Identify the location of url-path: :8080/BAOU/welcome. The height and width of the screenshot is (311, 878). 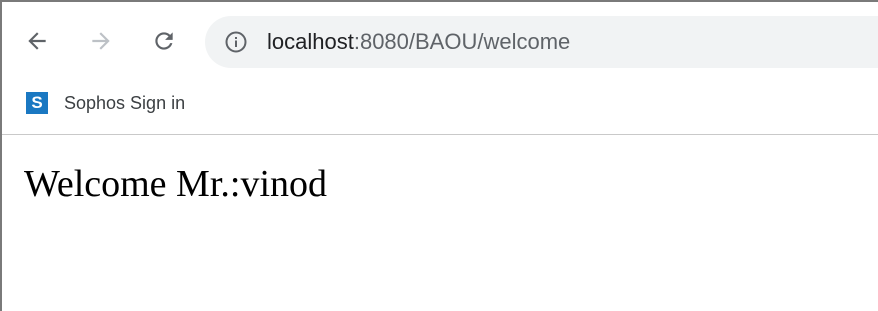
(462, 41).